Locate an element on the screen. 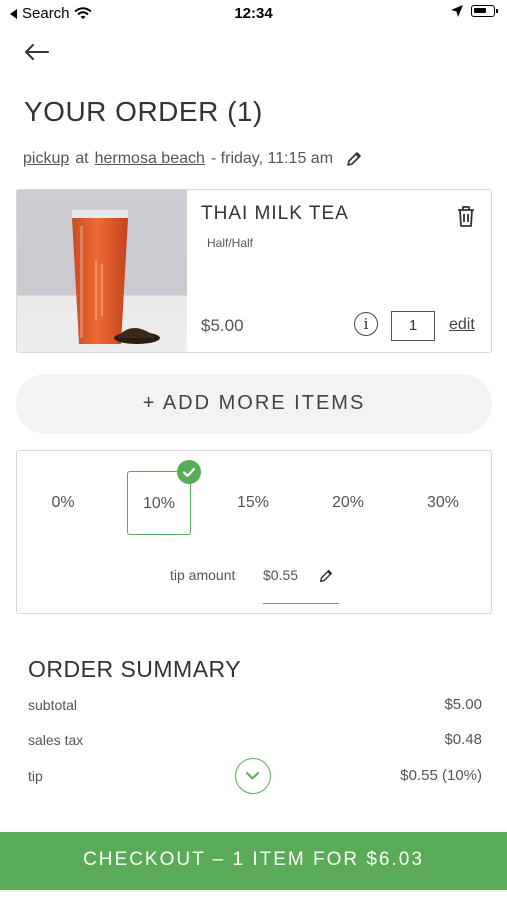 The image size is (507, 900). add-more-items-button: + ADD MORE ITEMS is located at coordinates (254, 404).